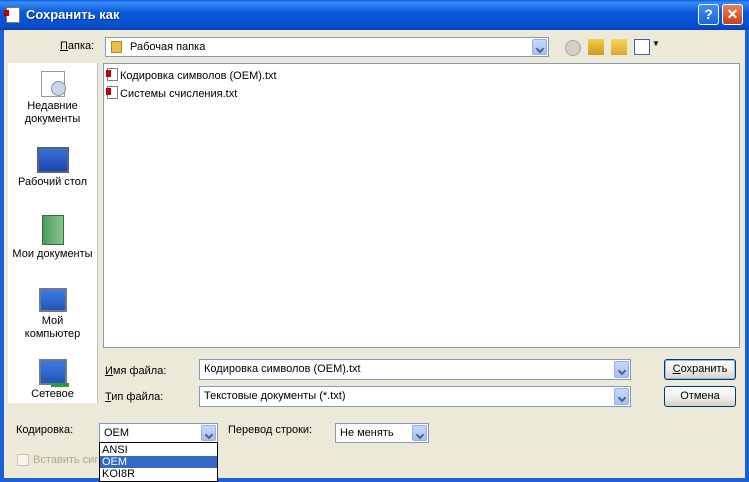 The width and height of the screenshot is (749, 482). Describe the element at coordinates (275, 396) in the screenshot. I see `filetype-value: Текстовые документы (*.txt)` at that location.